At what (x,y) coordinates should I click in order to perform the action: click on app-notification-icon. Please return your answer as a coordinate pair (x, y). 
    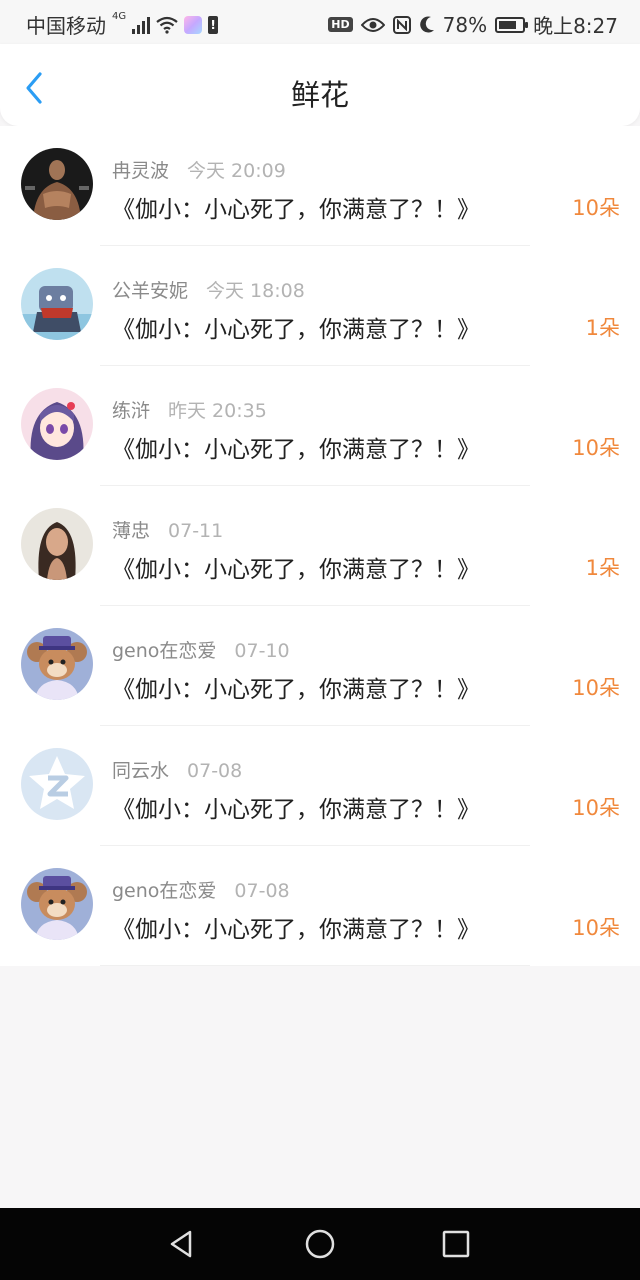
    Looking at the image, I should click on (193, 24).